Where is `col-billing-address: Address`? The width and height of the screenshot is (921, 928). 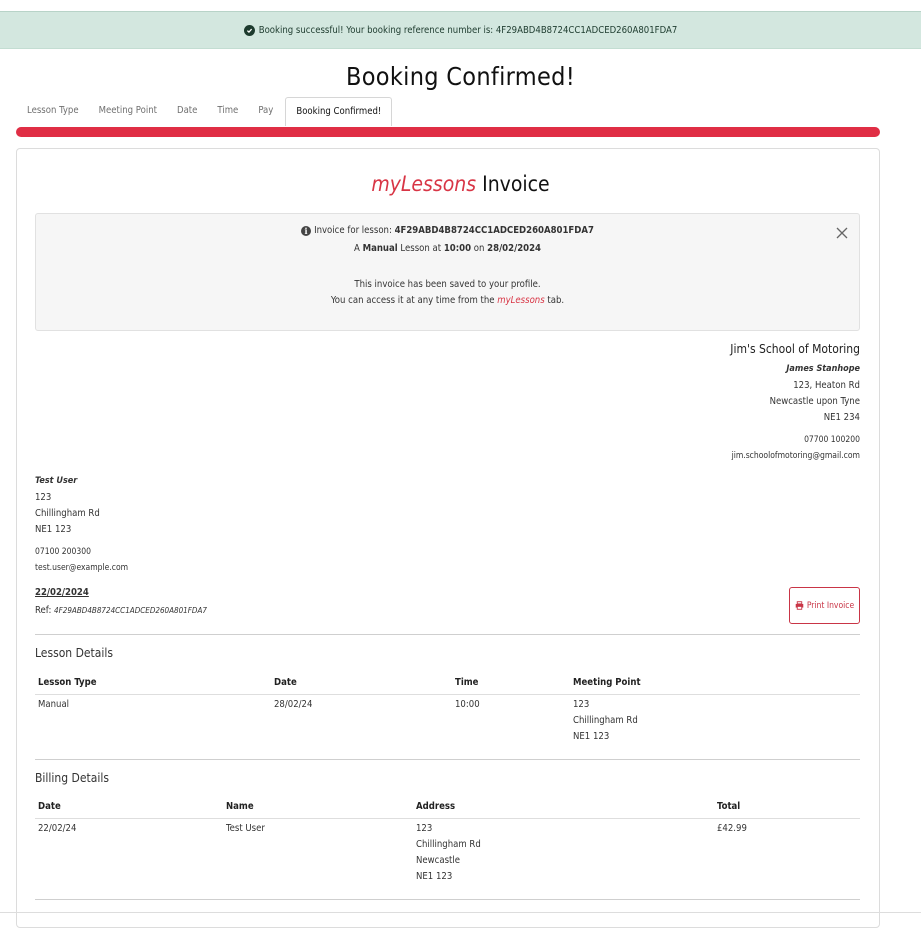
col-billing-address: Address is located at coordinates (436, 806).